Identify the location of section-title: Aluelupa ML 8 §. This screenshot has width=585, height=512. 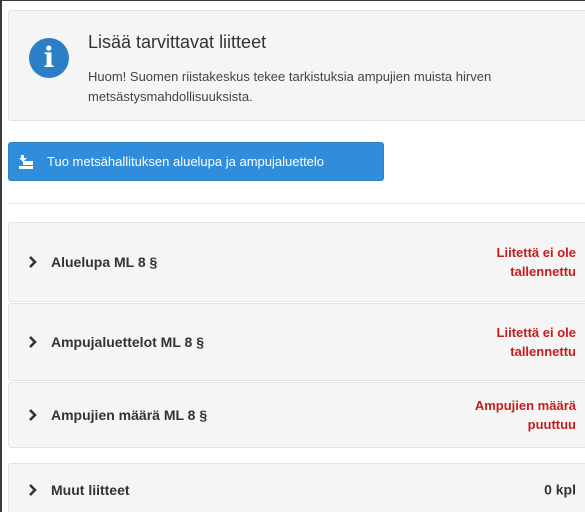
(104, 262).